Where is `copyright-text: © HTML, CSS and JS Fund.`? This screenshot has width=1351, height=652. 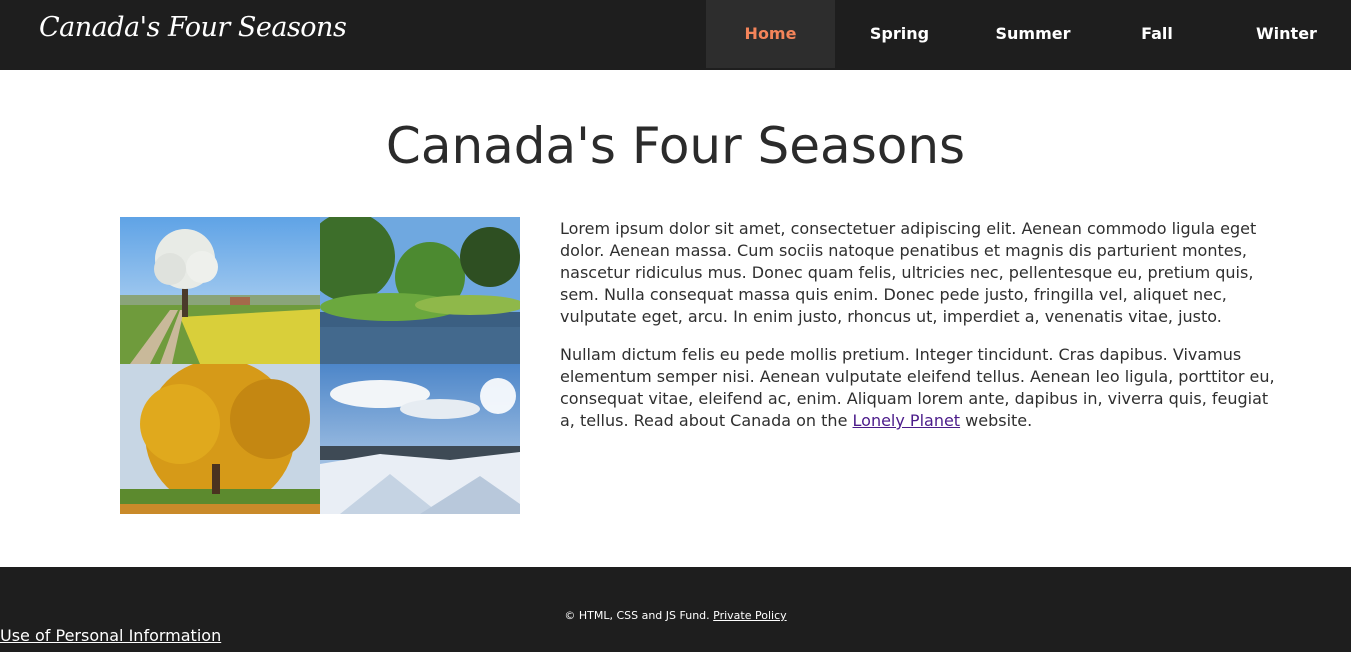 copyright-text: © HTML, CSS and JS Fund. is located at coordinates (637, 615).